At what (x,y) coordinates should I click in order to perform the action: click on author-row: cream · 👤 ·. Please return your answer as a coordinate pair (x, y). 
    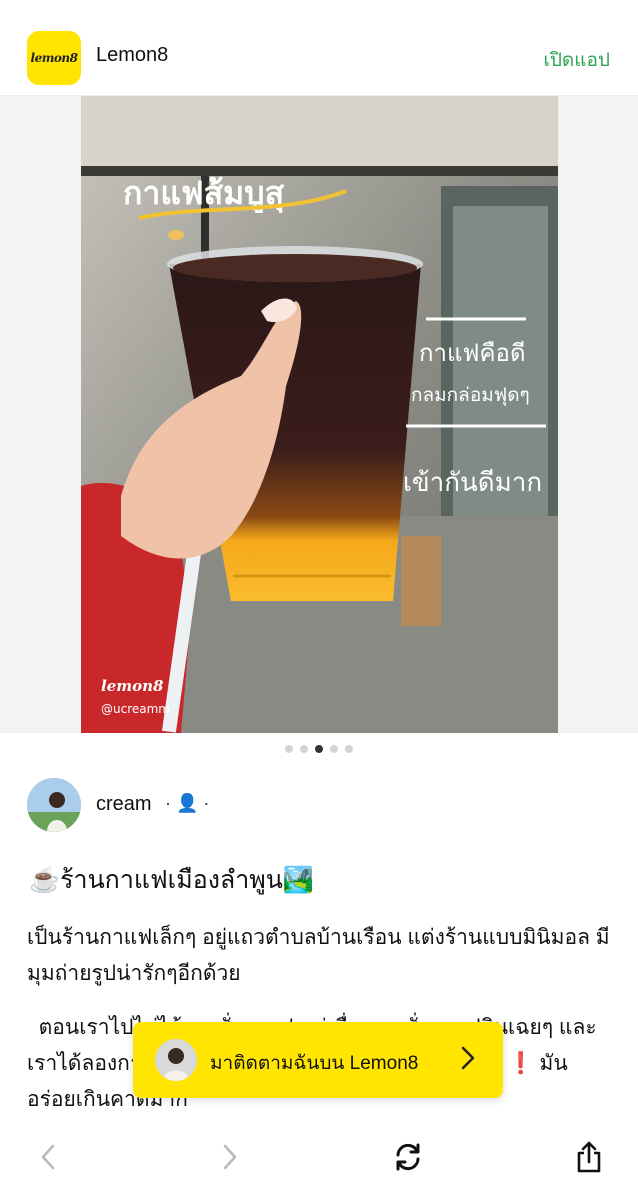
    Looking at the image, I should click on (317, 806).